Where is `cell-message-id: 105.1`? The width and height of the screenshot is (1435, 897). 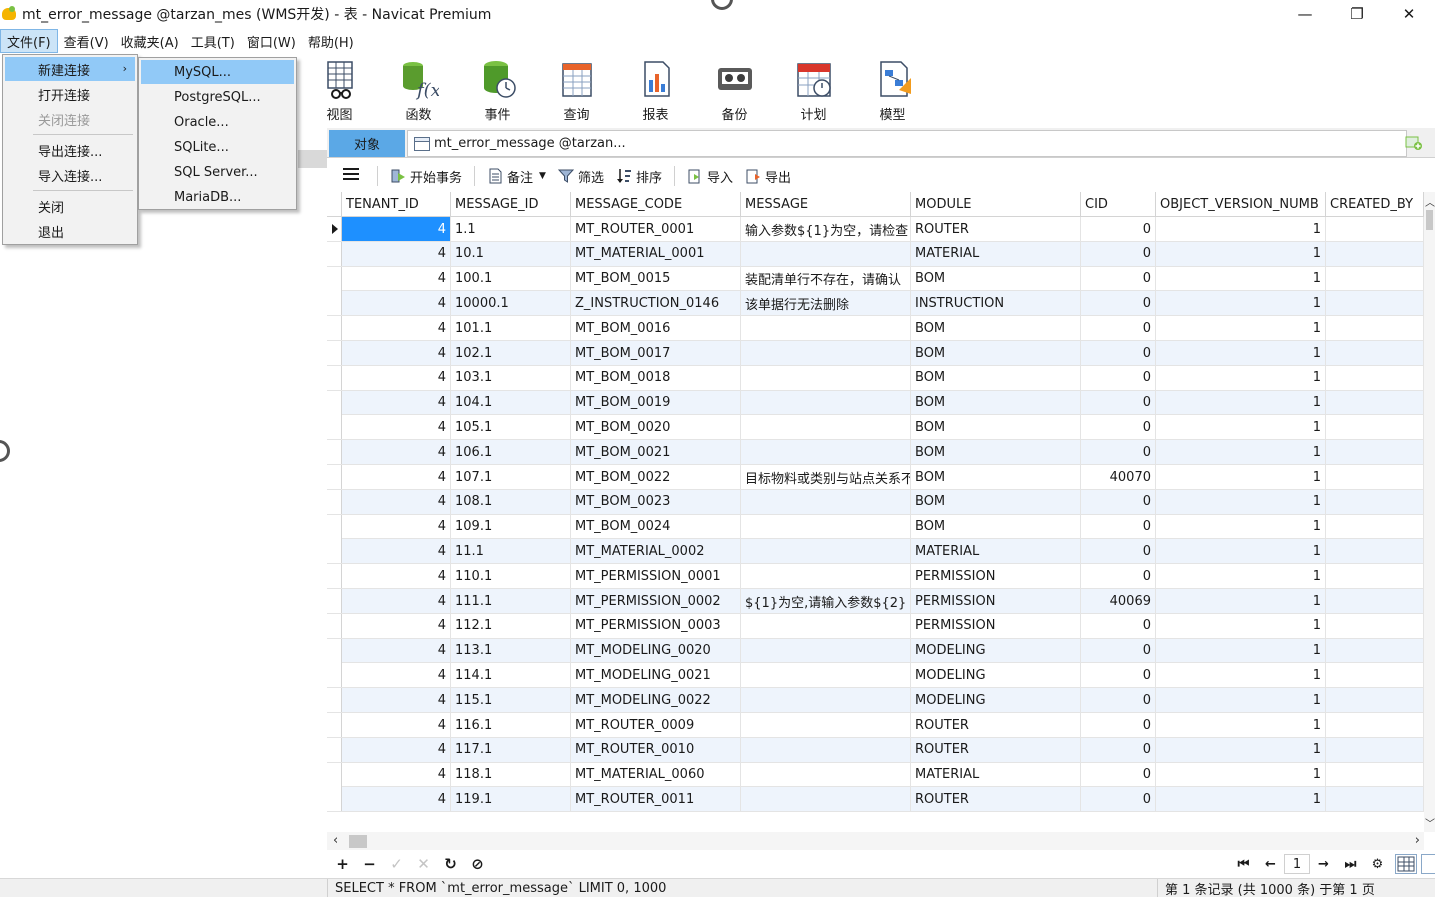
cell-message-id: 105.1 is located at coordinates (511, 427).